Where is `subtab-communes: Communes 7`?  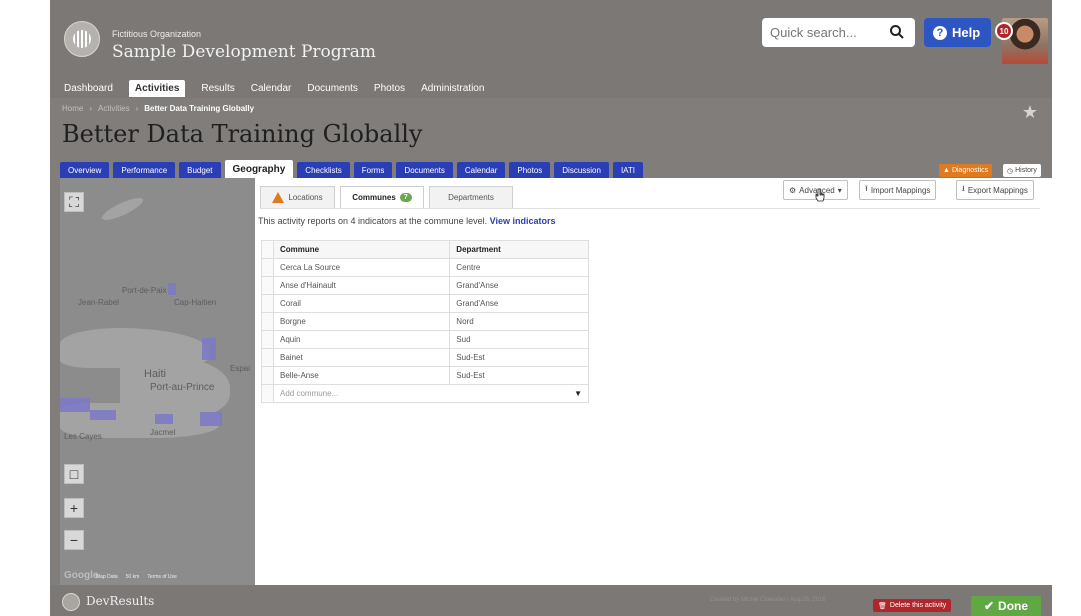 subtab-communes: Communes 7 is located at coordinates (382, 197).